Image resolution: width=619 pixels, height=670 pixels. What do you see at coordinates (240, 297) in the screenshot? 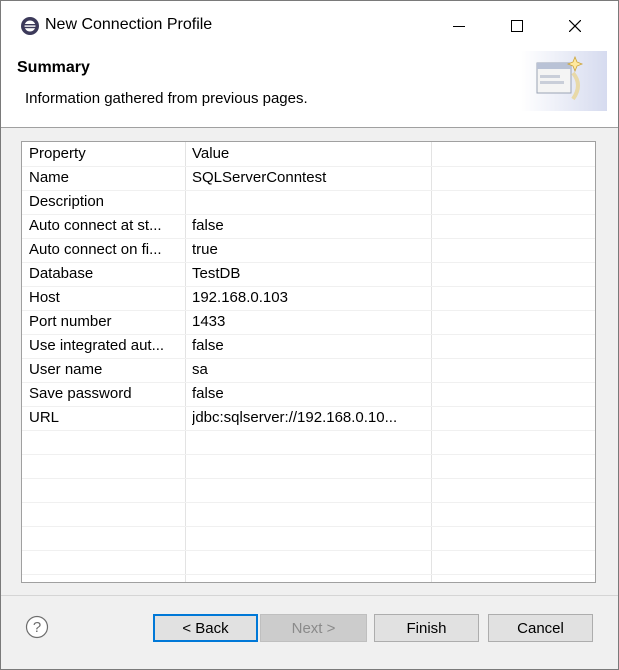
I see `value-cell: 192.168.0.103` at bounding box center [240, 297].